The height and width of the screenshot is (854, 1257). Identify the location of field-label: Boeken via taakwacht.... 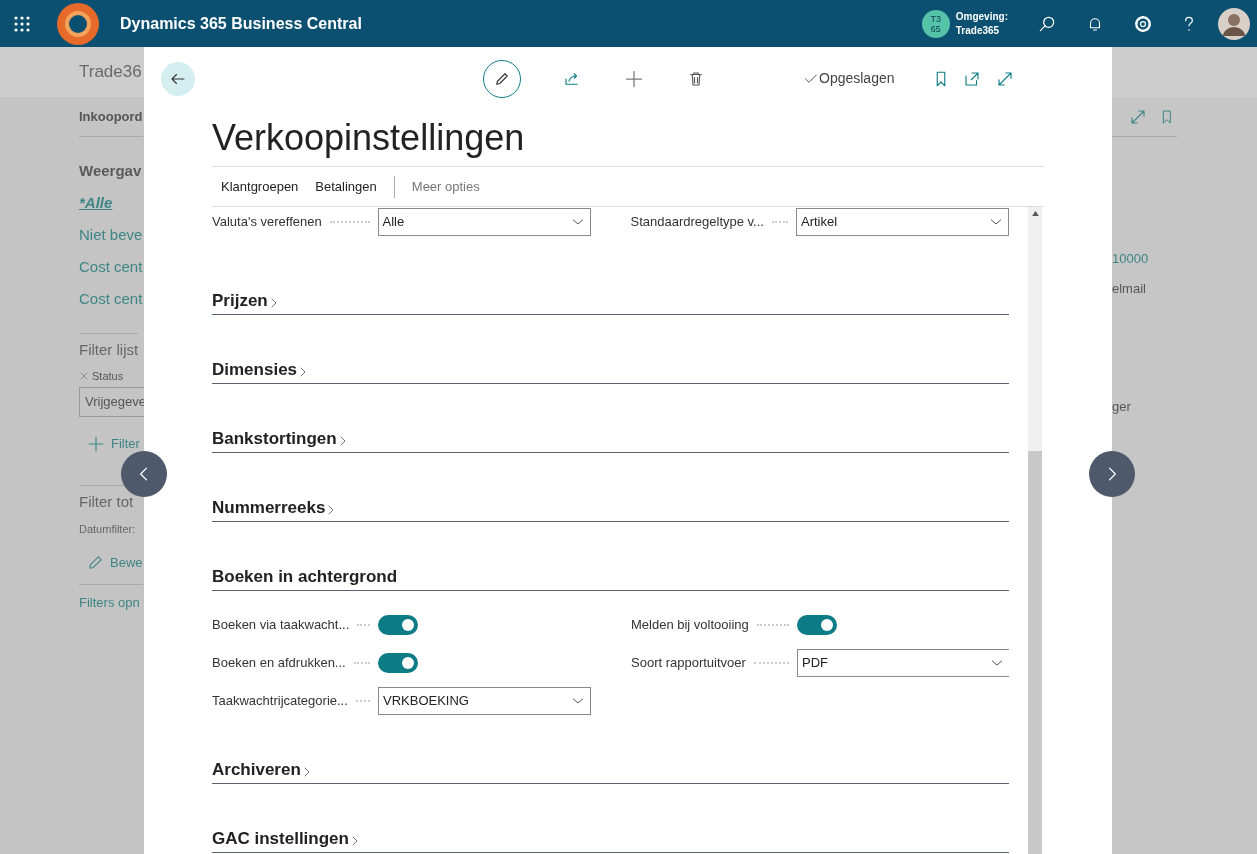
(281, 625).